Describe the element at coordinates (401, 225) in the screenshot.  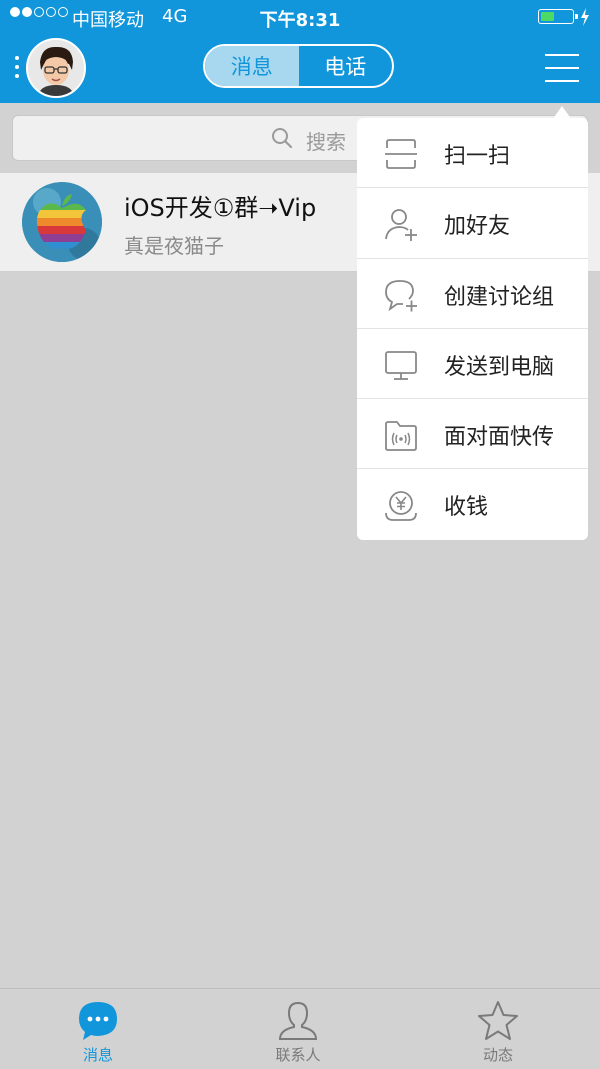
I see `add-friend-icon` at that location.